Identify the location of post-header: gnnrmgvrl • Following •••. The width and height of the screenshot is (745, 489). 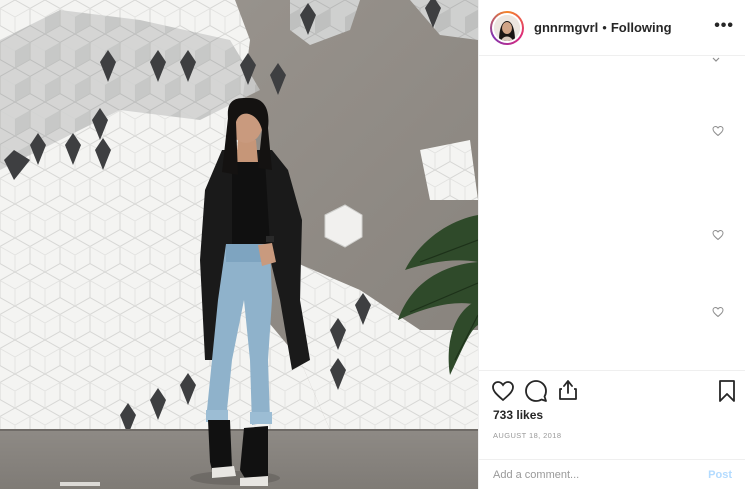
(612, 28).